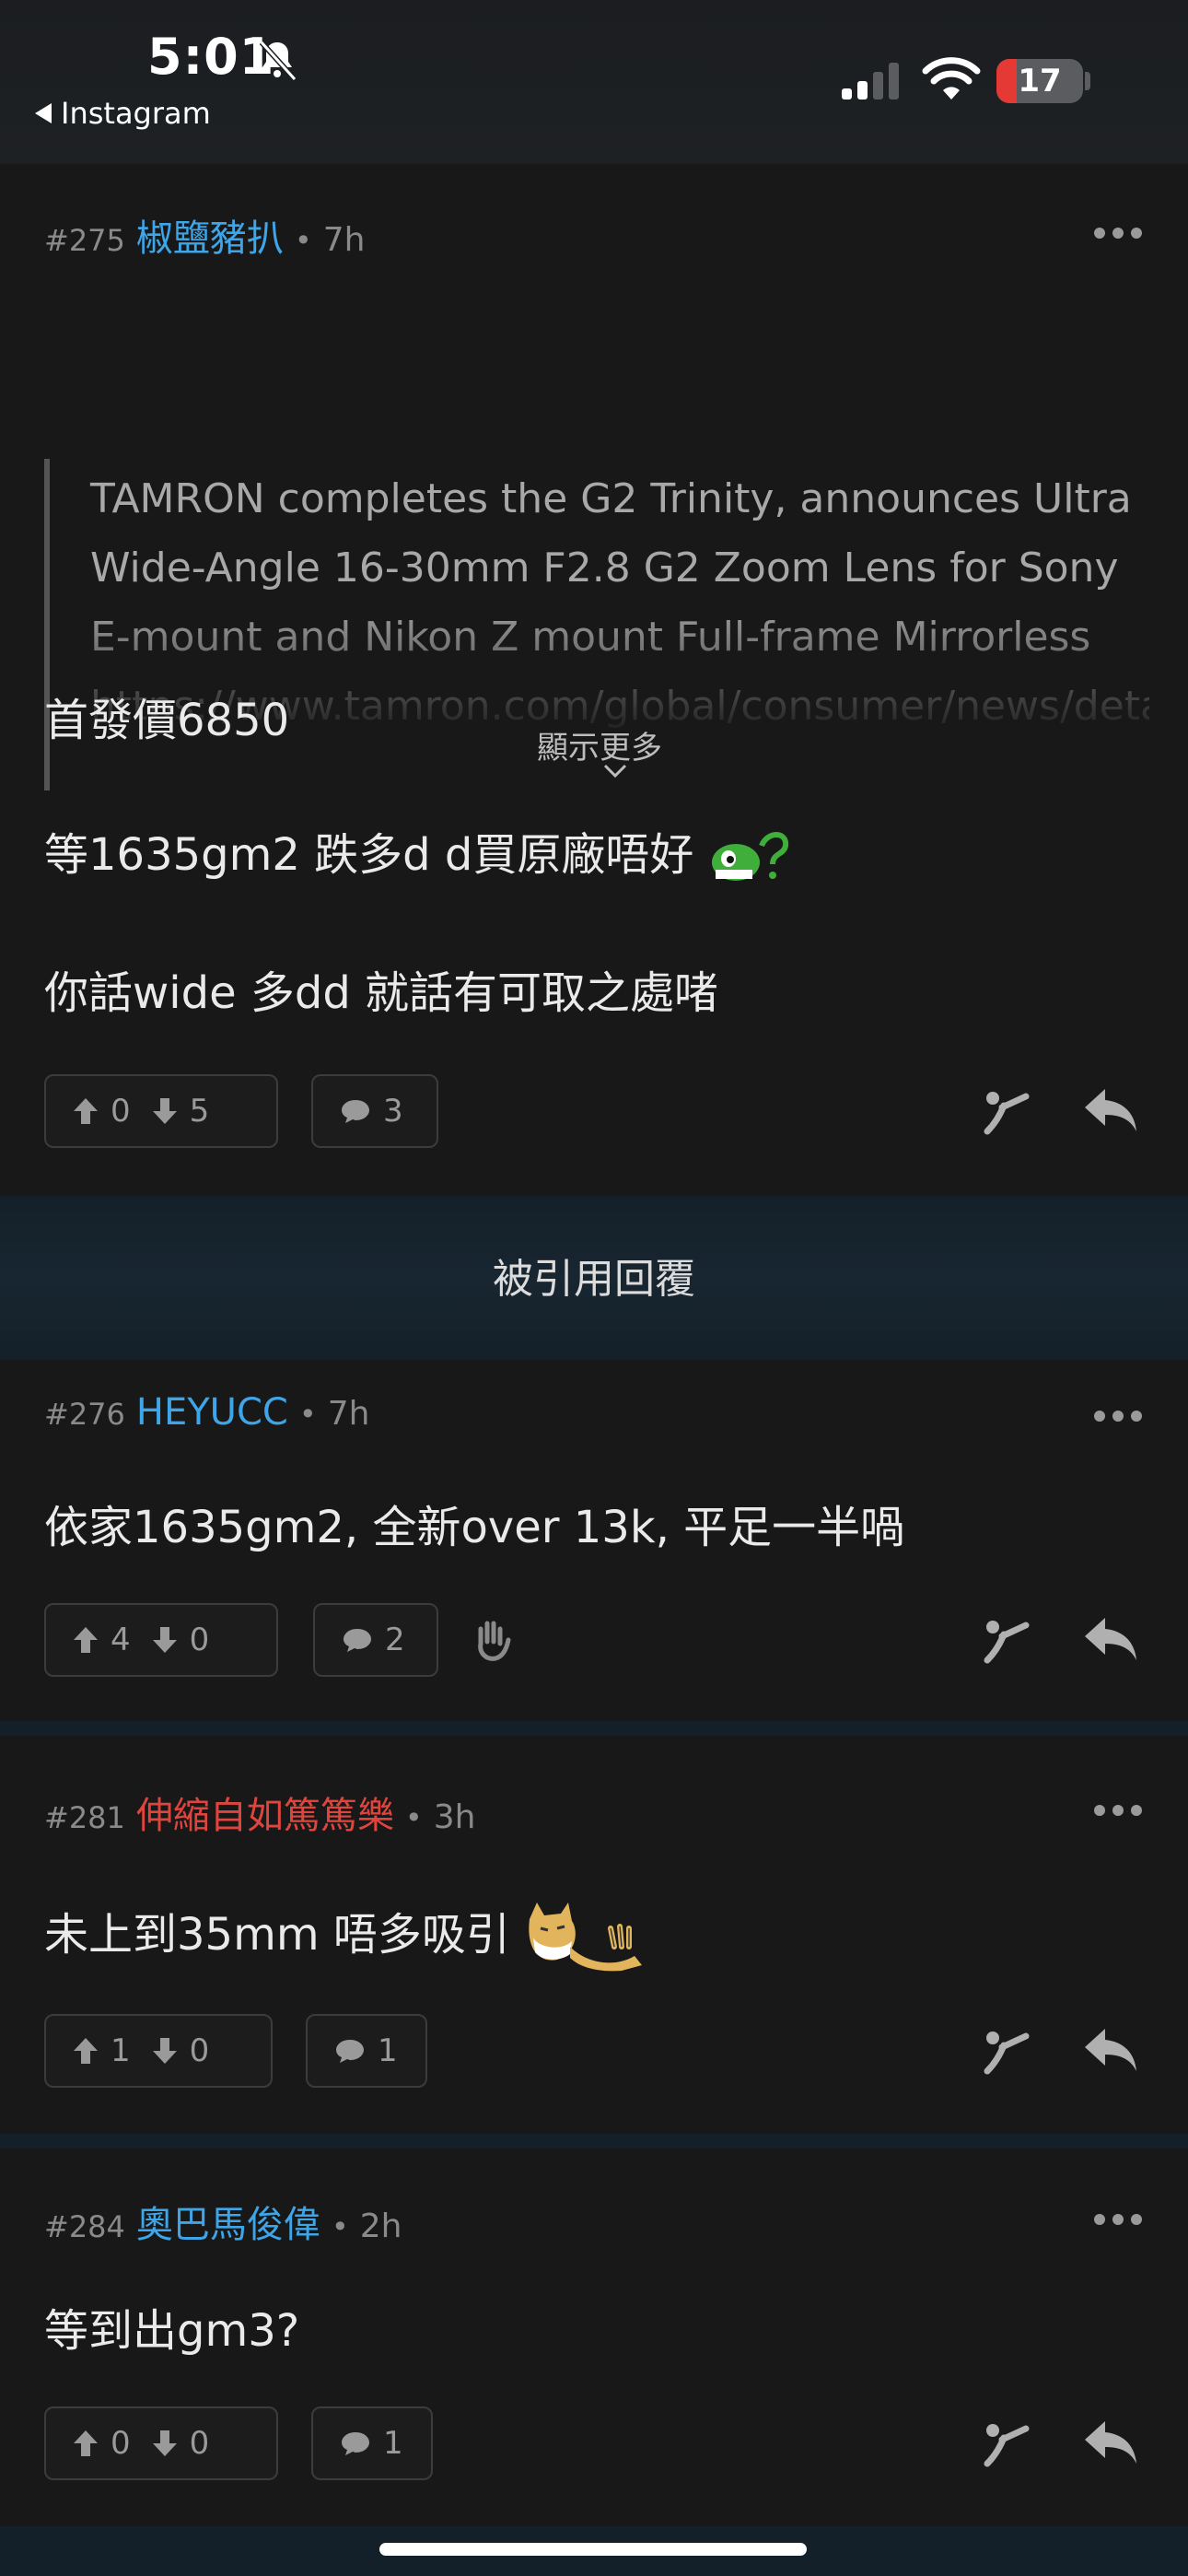 The width and height of the screenshot is (1188, 2576). What do you see at coordinates (381, 993) in the screenshot?
I see `post-body-line: 你話wide 多dd 就話有可取之處啫` at bounding box center [381, 993].